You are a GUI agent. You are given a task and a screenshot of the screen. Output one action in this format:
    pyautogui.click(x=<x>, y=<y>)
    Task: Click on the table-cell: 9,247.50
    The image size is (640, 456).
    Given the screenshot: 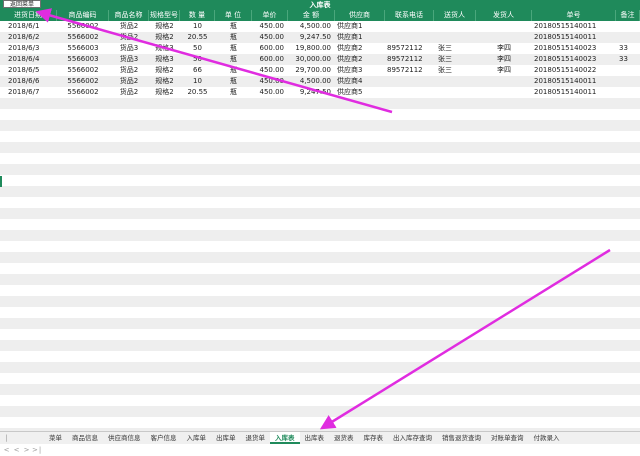 What is the action you would take?
    pyautogui.click(x=311, y=92)
    